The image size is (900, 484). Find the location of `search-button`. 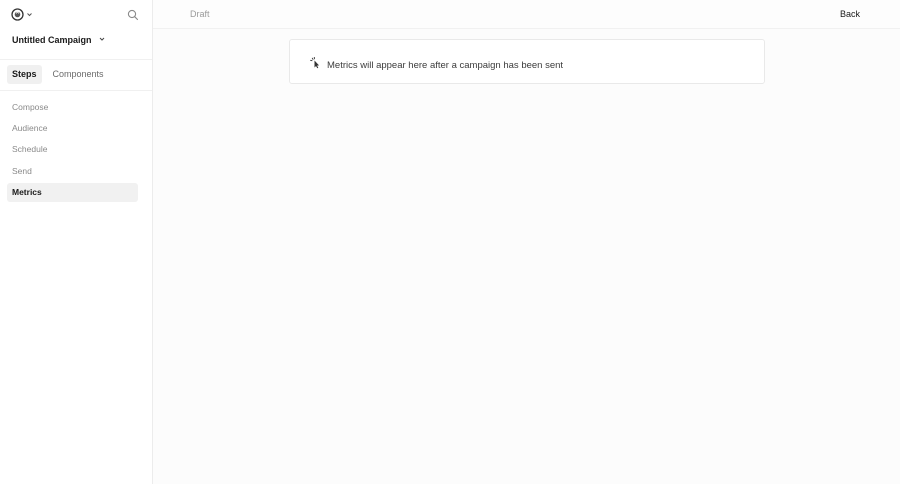

search-button is located at coordinates (133, 17).